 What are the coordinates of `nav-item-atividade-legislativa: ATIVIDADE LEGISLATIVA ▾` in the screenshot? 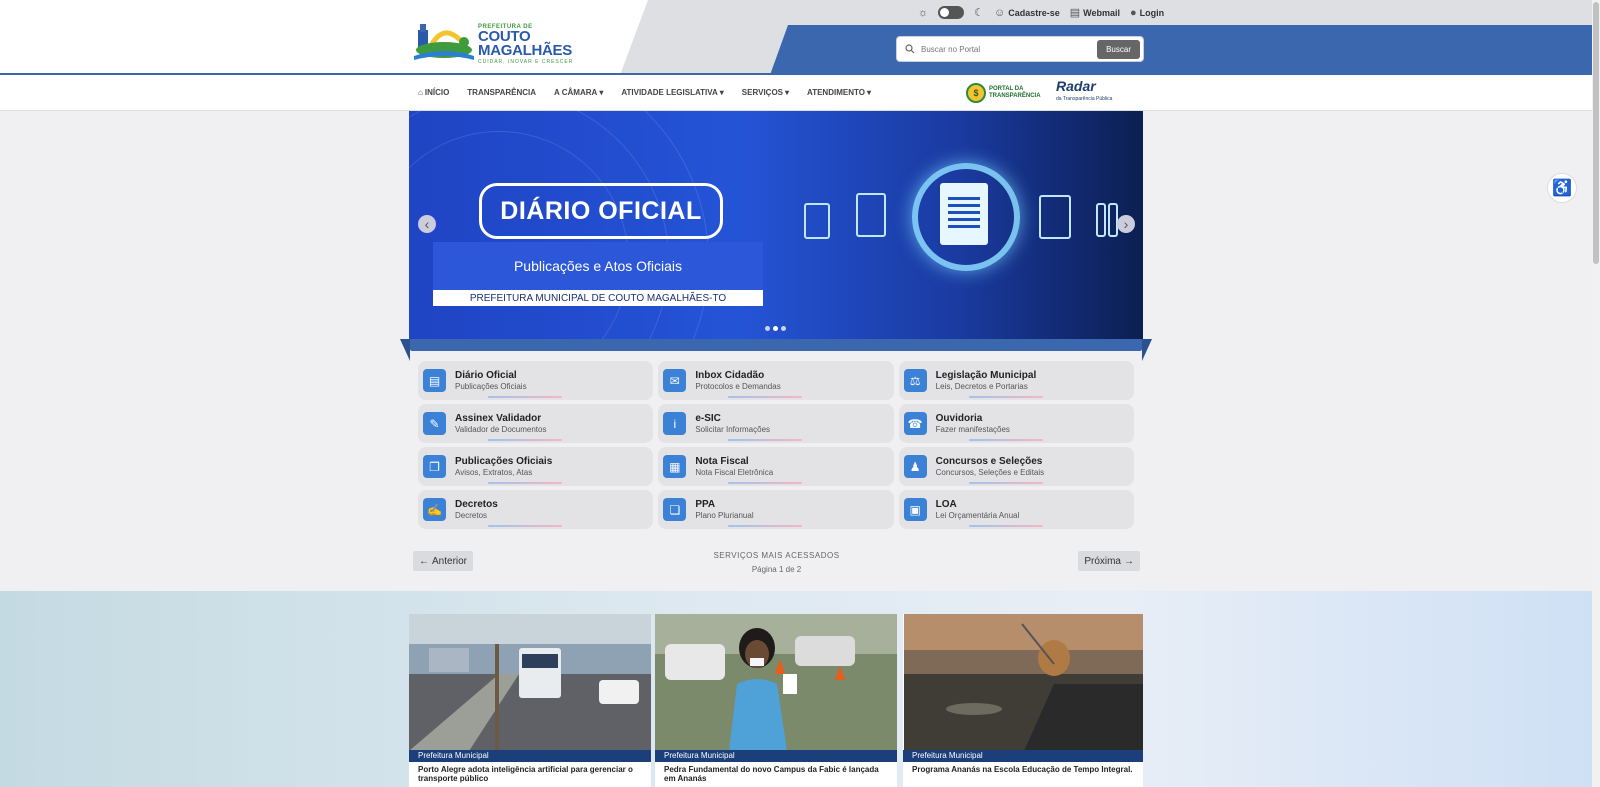 It's located at (672, 92).